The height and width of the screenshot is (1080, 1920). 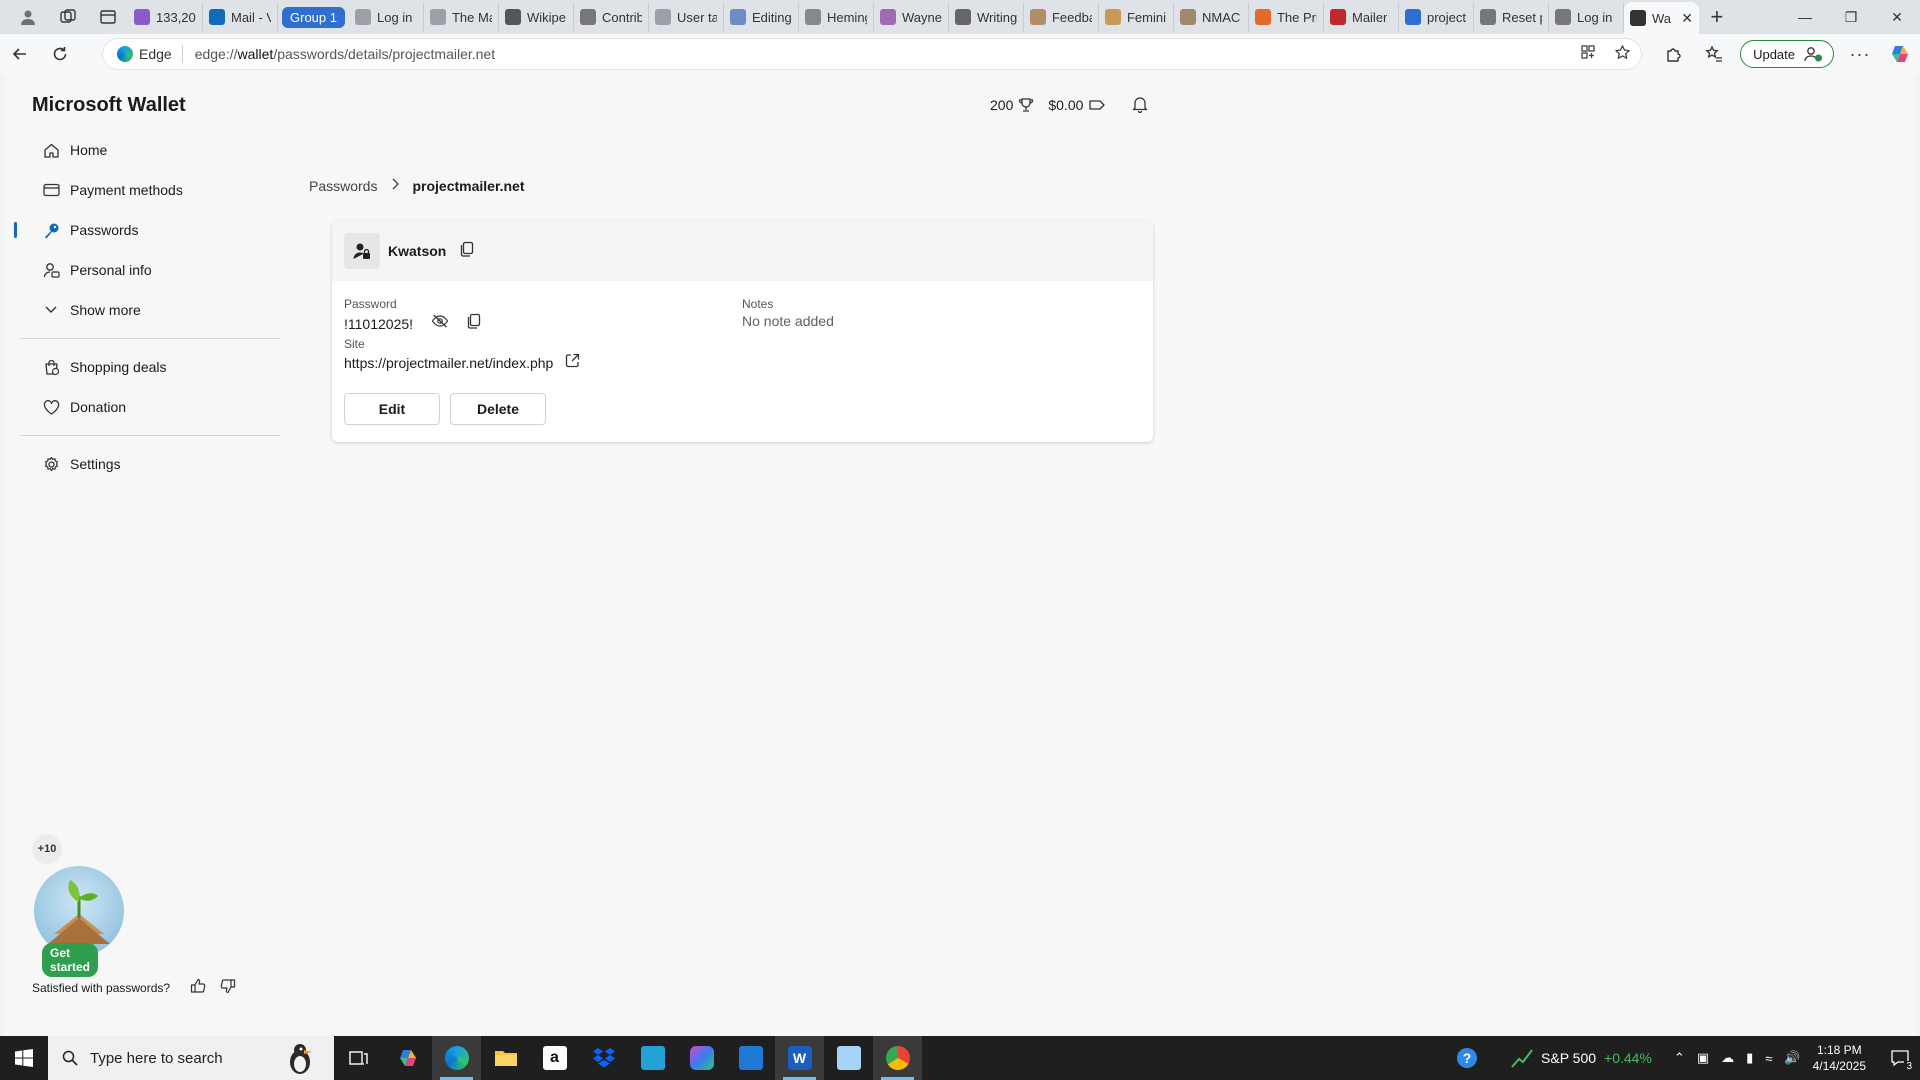 What do you see at coordinates (440, 323) in the screenshot?
I see `hide-password-button` at bounding box center [440, 323].